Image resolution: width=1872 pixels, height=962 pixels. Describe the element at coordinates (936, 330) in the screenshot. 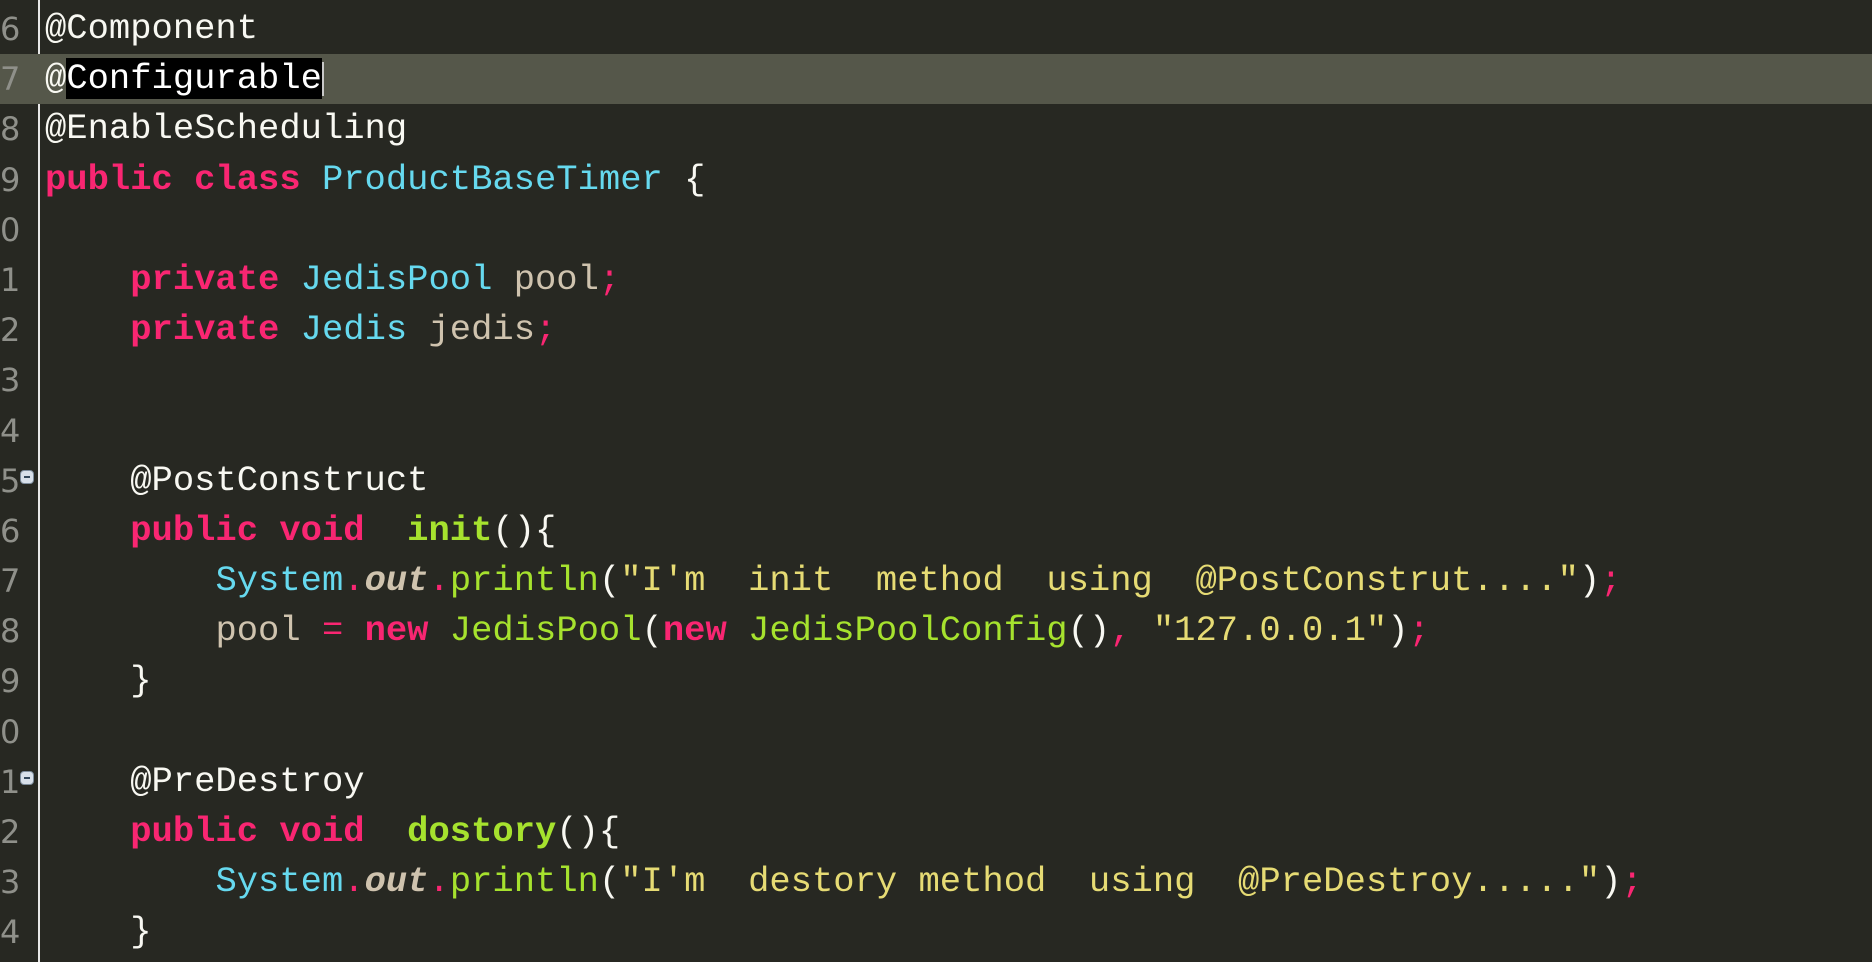

I see `code-line: 2 private Jedis jedis;` at that location.